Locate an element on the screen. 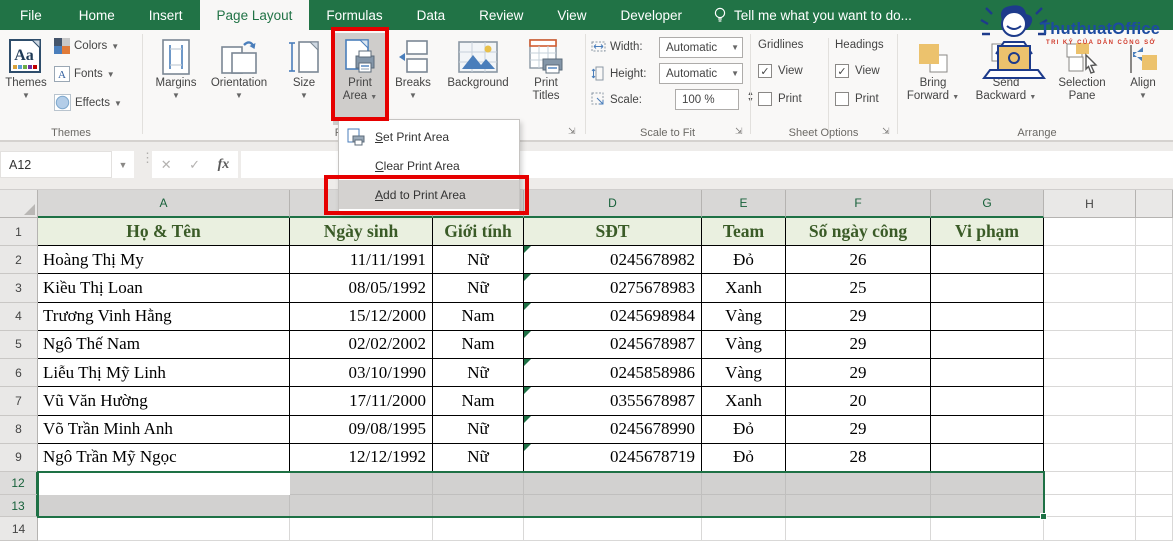 The width and height of the screenshot is (1173, 541). table-header-cell: Số ngày công is located at coordinates (858, 232).